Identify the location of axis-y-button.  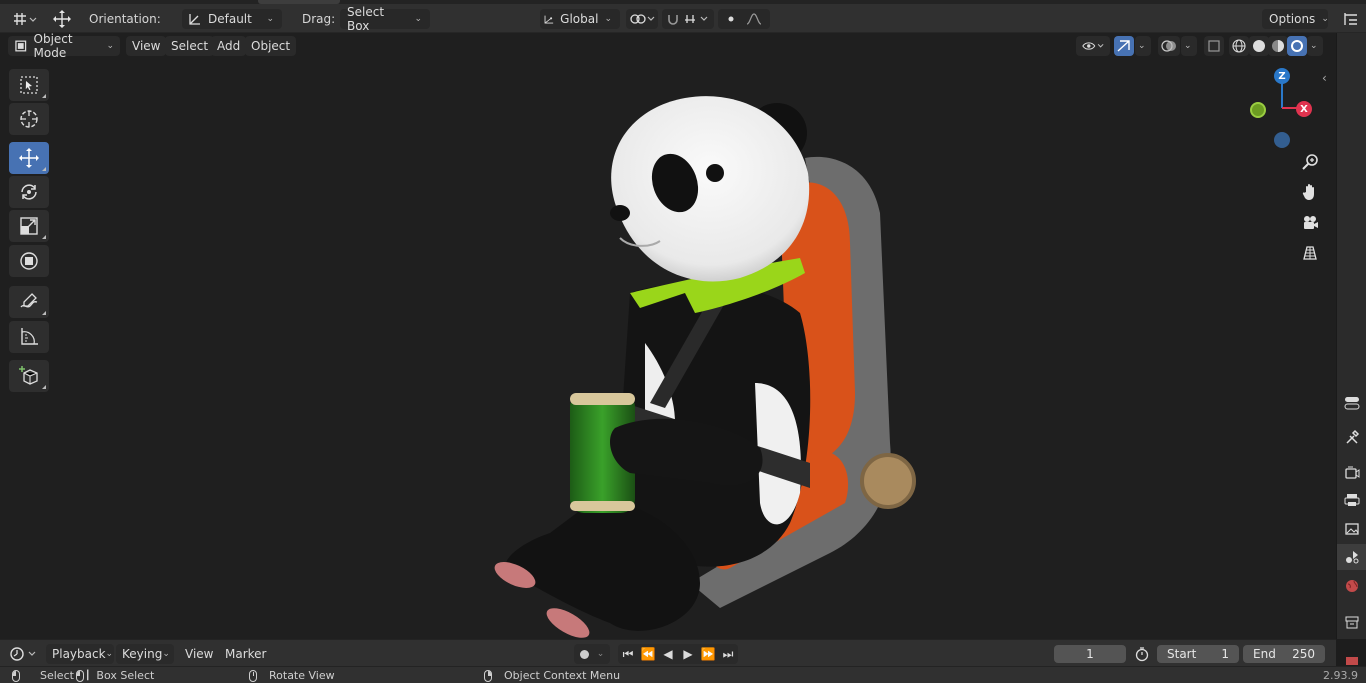
(1258, 110).